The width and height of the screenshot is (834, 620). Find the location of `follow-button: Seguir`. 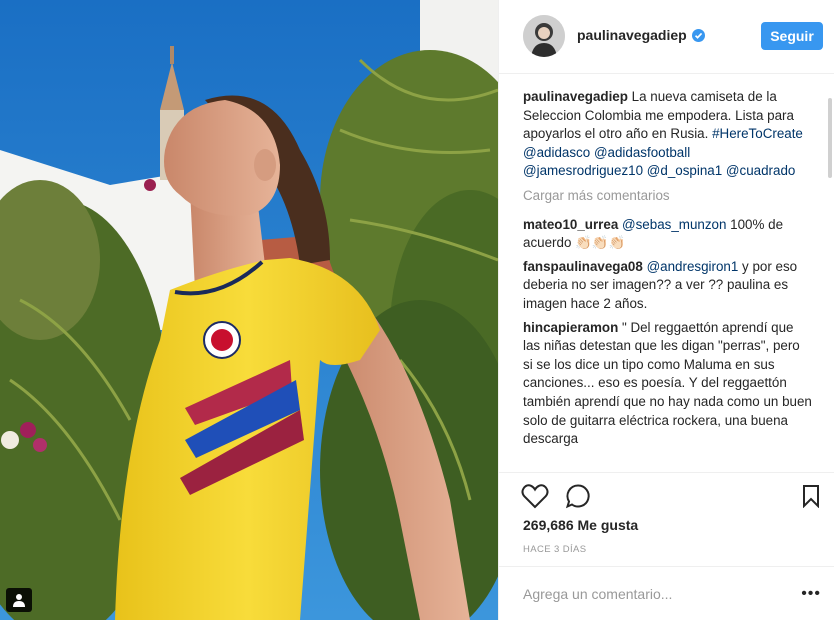

follow-button: Seguir is located at coordinates (792, 36).